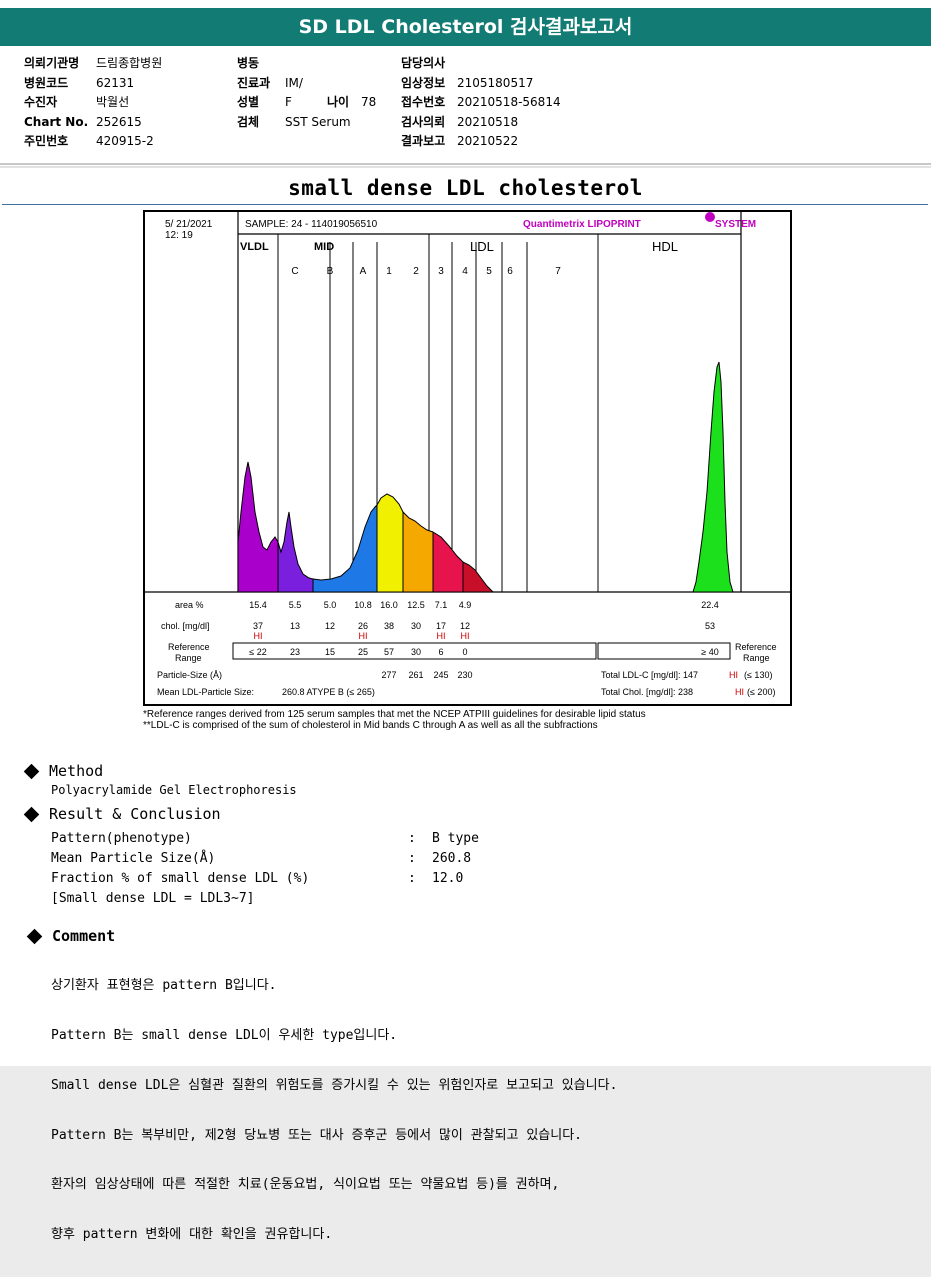 Image resolution: width=931 pixels, height=1277 pixels. I want to click on info-value: 252615, so click(119, 121).